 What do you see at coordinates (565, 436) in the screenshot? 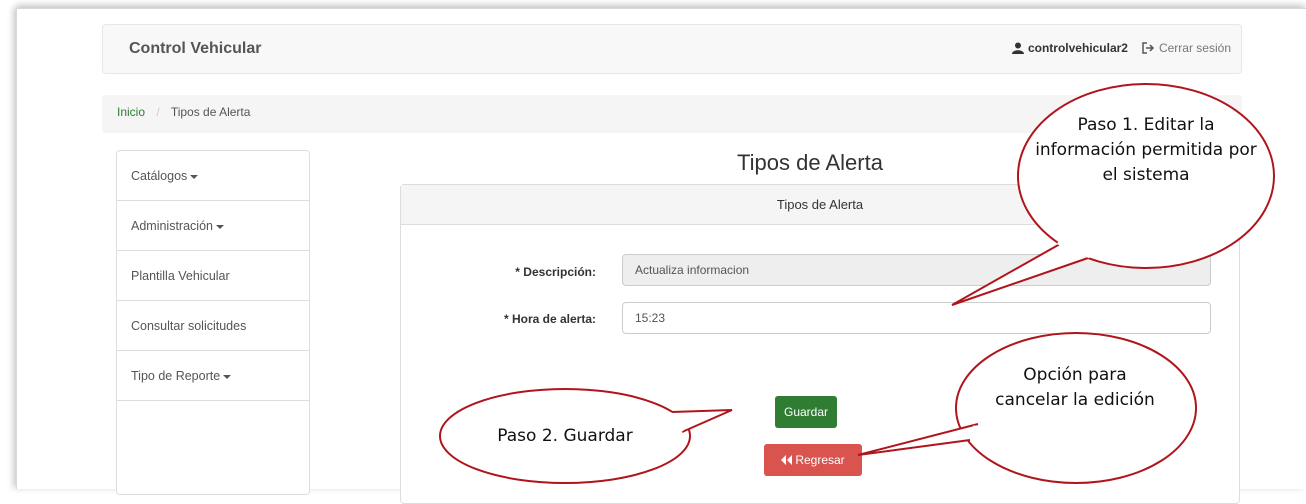
I see `callout-step2-text: Paso 2. Guardar` at bounding box center [565, 436].